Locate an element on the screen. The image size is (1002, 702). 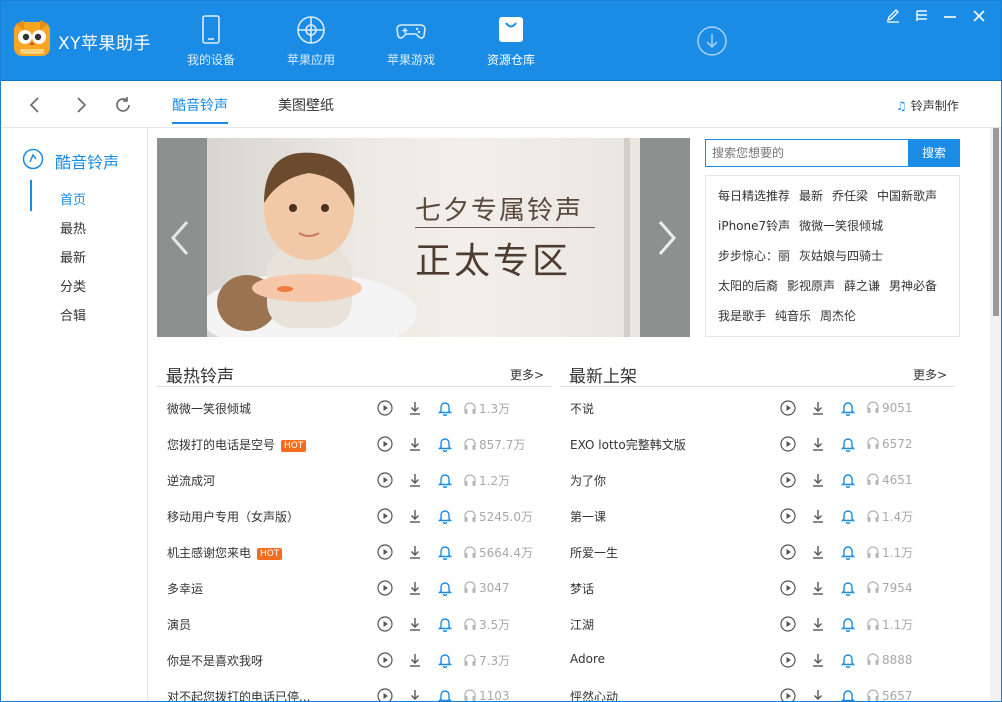
tag-link: 纯音乐 is located at coordinates (793, 315).